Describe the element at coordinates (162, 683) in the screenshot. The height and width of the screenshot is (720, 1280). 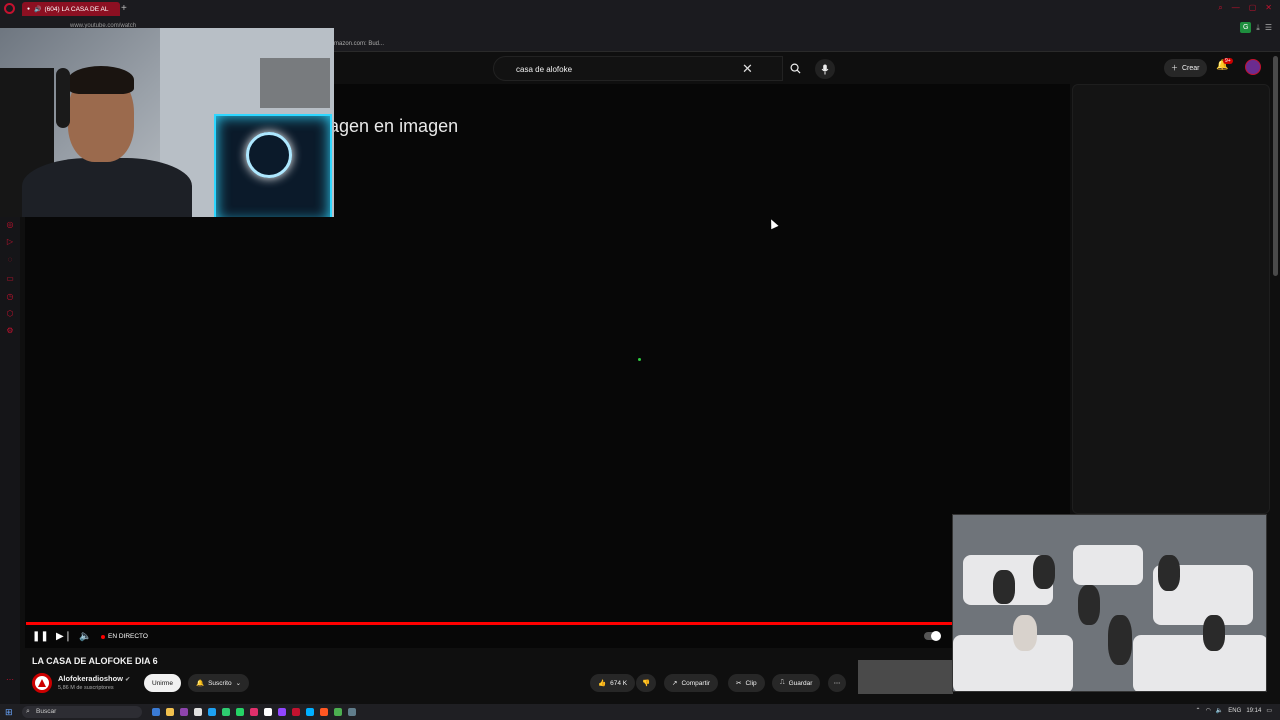
I see `join-button: Unirme` at that location.